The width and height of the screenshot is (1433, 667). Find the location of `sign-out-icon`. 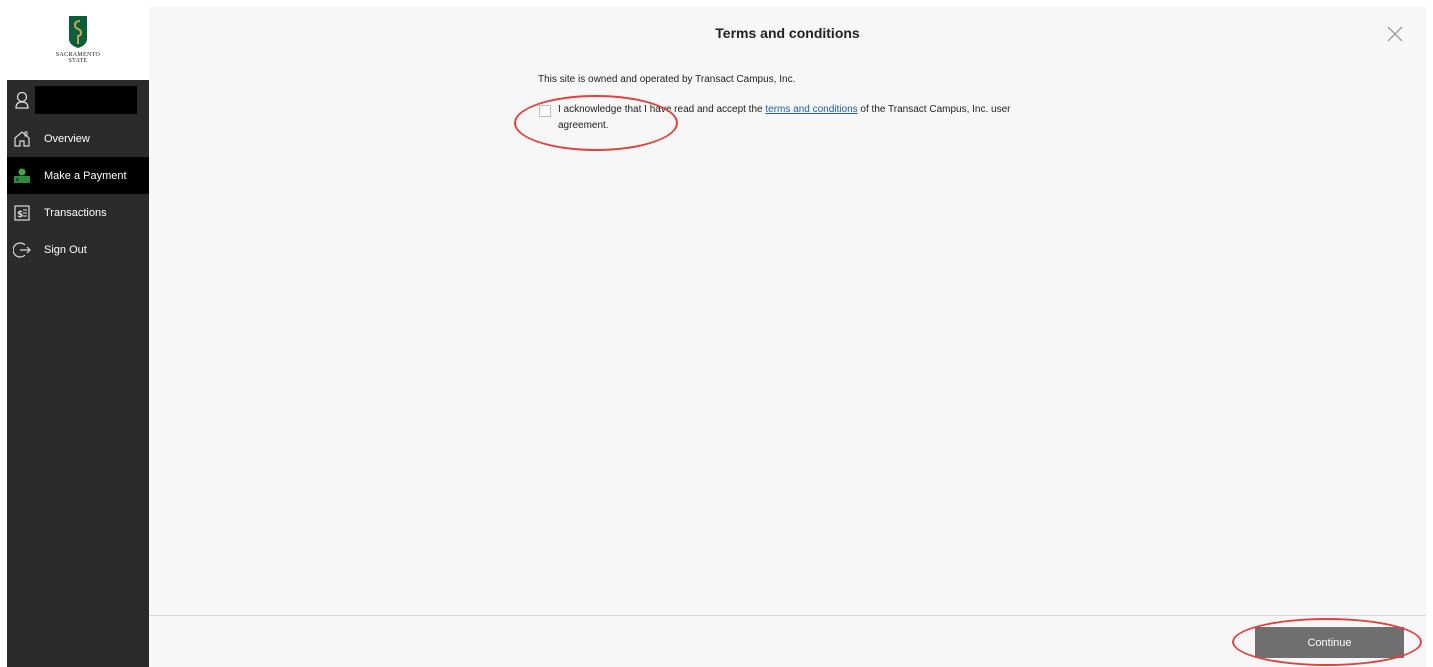

sign-out-icon is located at coordinates (22, 250).